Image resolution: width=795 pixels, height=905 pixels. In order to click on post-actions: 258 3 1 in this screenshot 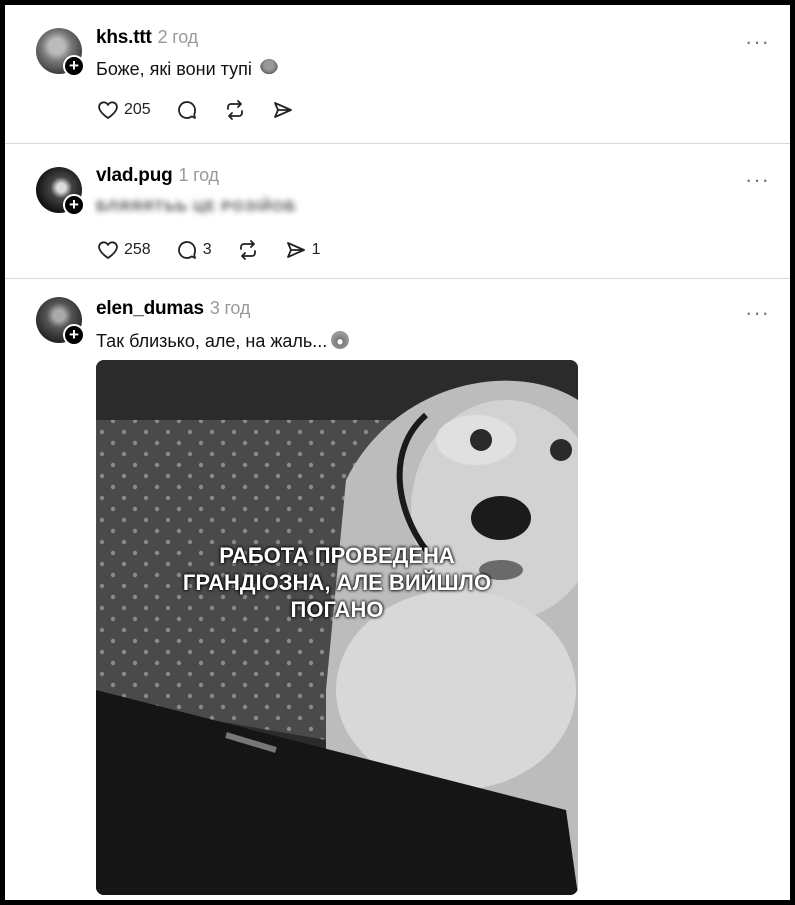, I will do `click(220, 250)`.